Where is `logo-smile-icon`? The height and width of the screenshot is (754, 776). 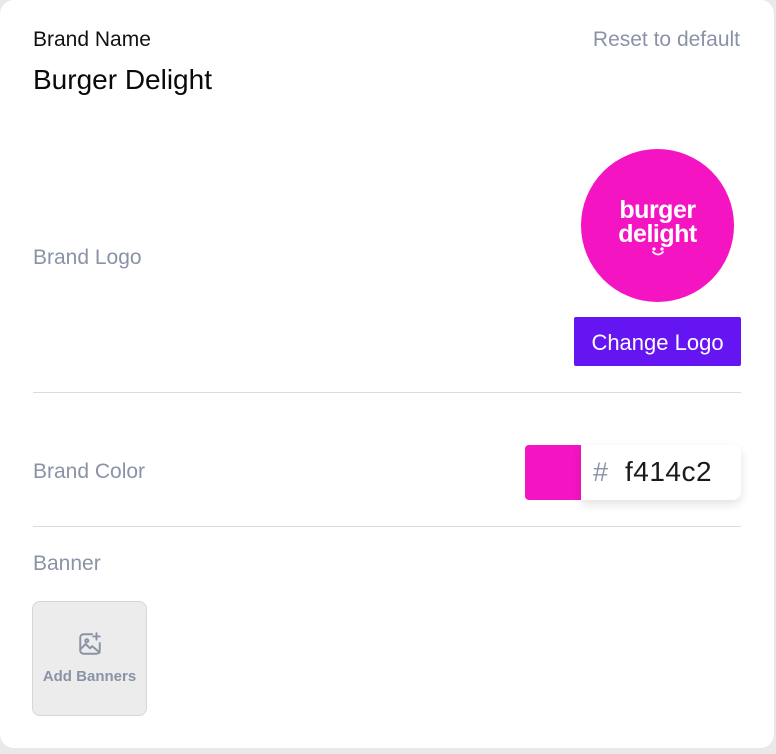
logo-smile-icon is located at coordinates (658, 251).